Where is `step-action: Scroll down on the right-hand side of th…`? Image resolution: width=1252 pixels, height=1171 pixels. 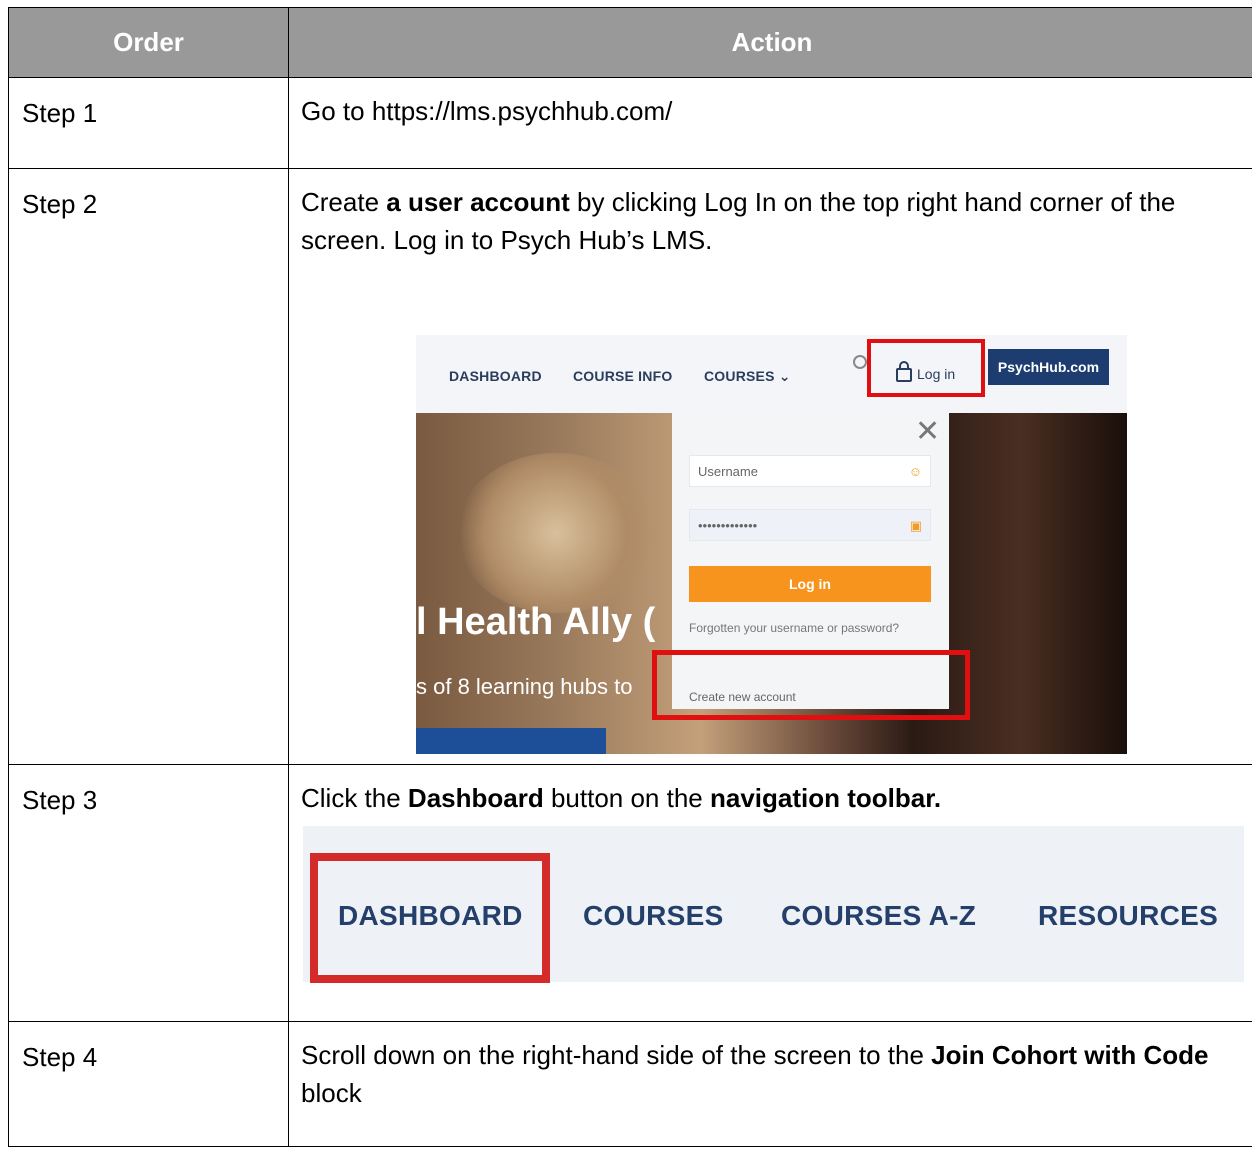 step-action: Scroll down on the right-hand side of th… is located at coordinates (770, 1084).